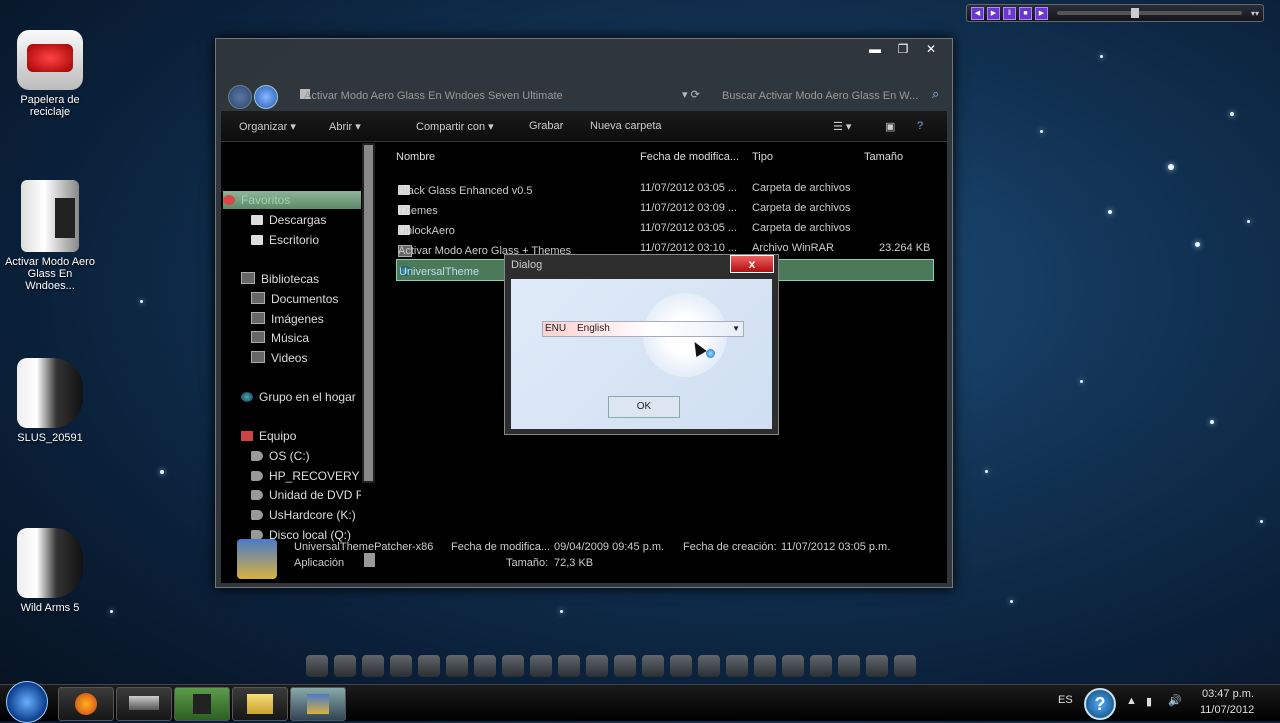  I want to click on nav-item-drive-k: UsHardcore (K:), so click(303, 515).